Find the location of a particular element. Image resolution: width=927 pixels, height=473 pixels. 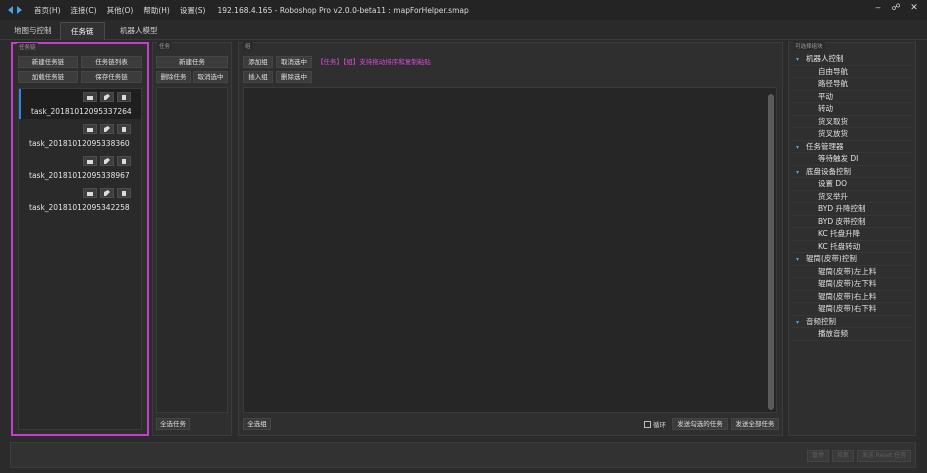

tab-bar: 地图与控制 任务链 机器人模型 is located at coordinates (463, 30).